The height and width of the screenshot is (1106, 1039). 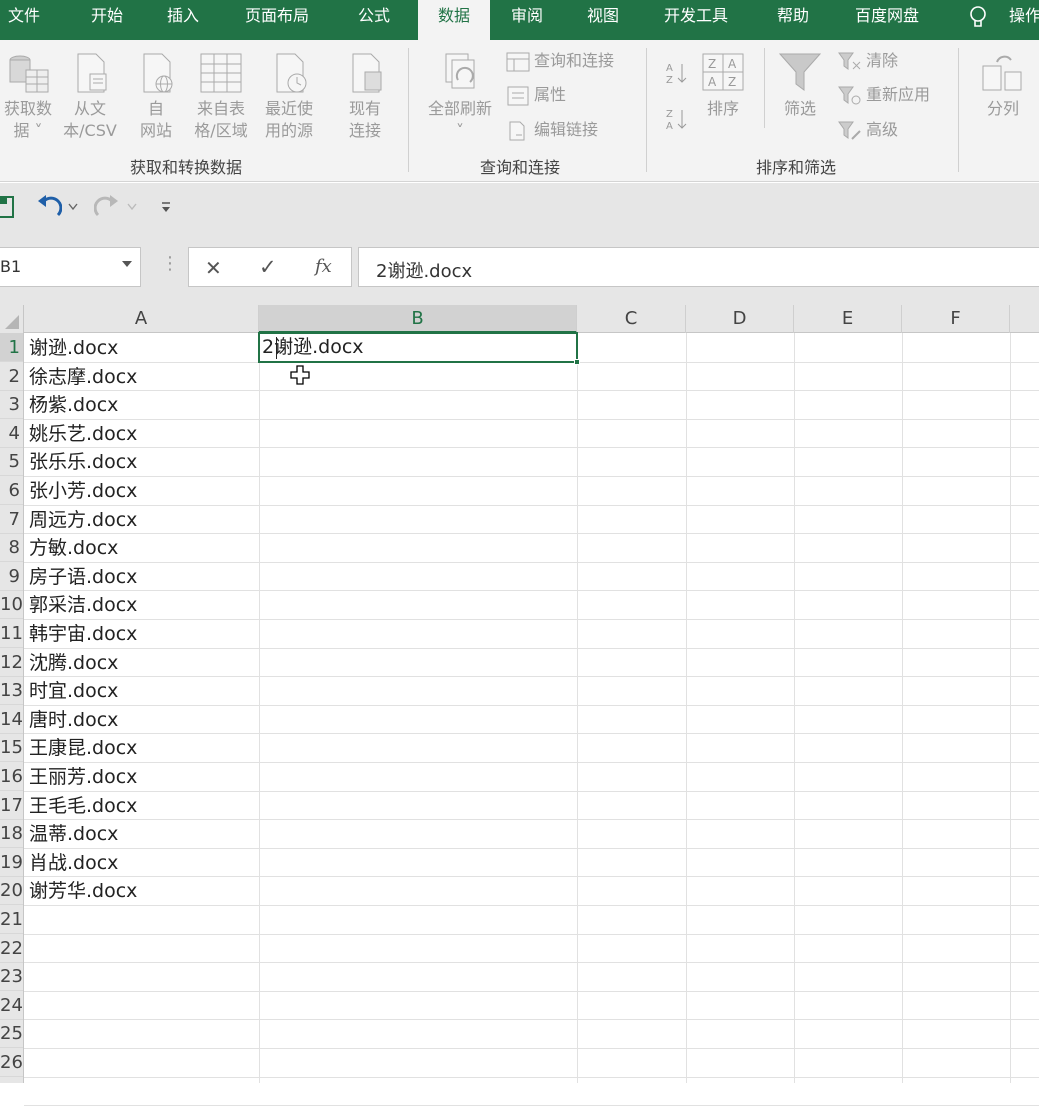 What do you see at coordinates (11, 605) in the screenshot?
I see `row-header: 10` at bounding box center [11, 605].